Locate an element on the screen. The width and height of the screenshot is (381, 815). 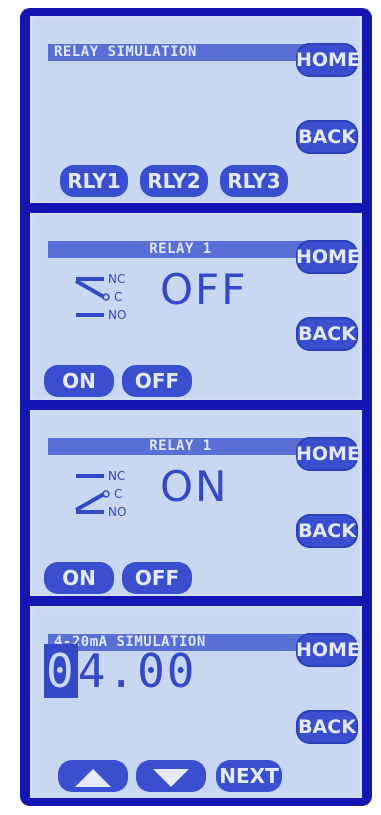
value-rest: 4.00 is located at coordinates (137, 671).